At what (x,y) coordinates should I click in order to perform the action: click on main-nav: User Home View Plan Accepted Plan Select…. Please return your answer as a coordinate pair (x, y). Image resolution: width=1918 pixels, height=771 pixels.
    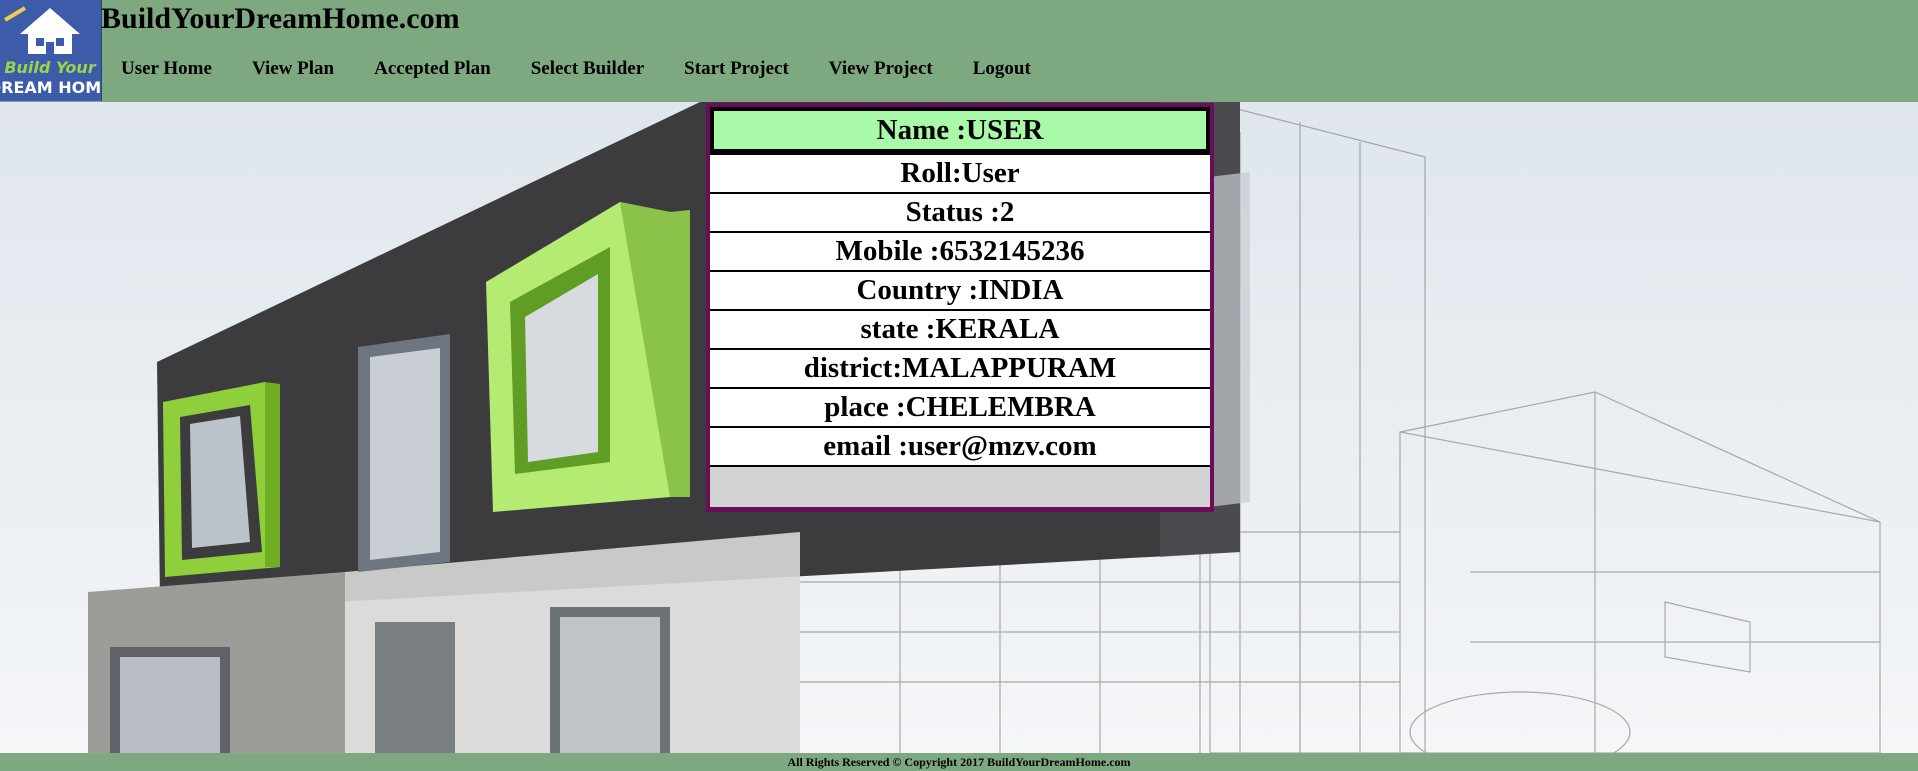
    Looking at the image, I should click on (596, 69).